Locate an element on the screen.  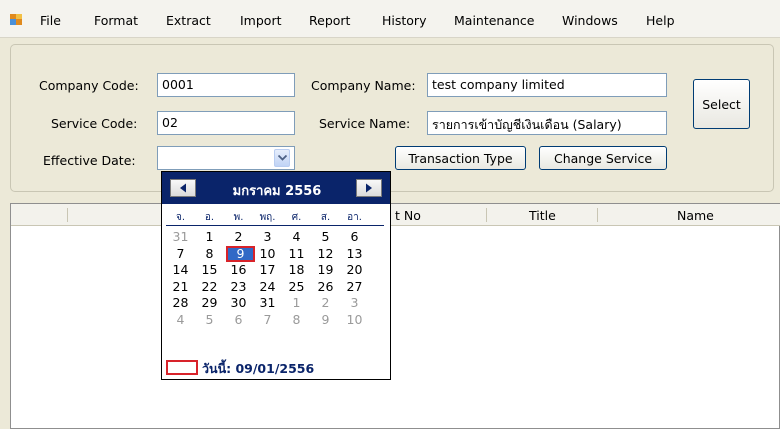
calendar-day: 22 is located at coordinates (209, 287).